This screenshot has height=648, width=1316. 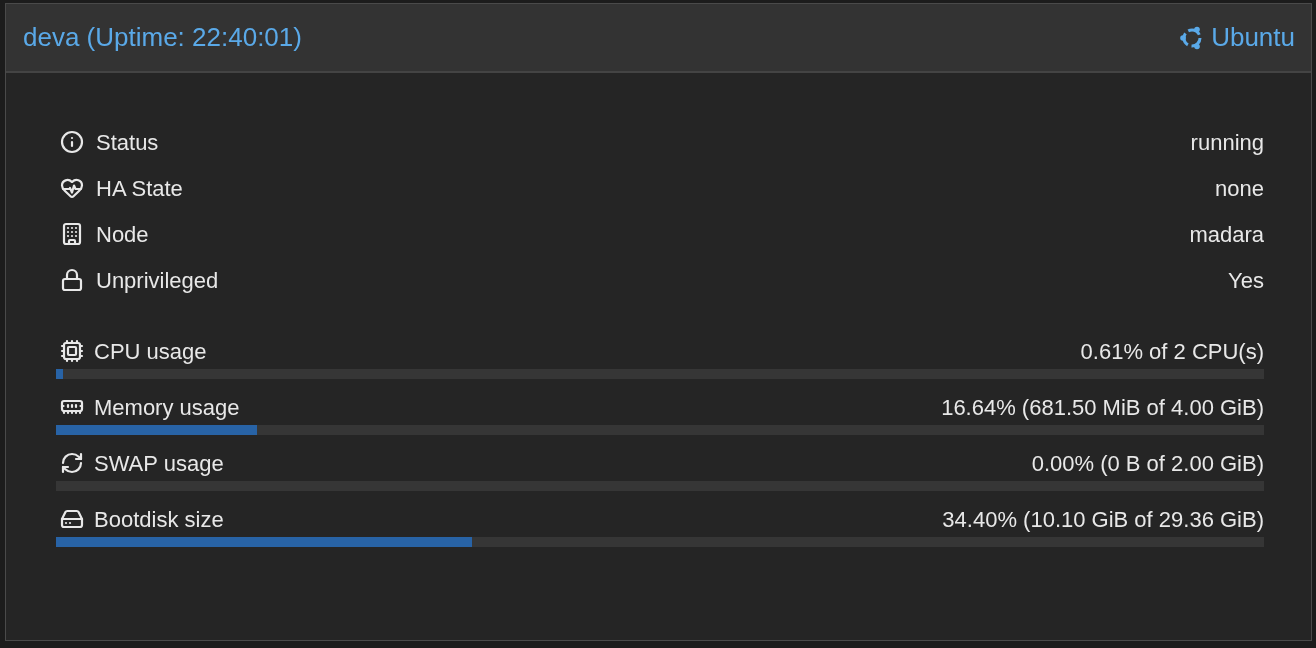 I want to click on cpu-icon, so click(x=72, y=351).